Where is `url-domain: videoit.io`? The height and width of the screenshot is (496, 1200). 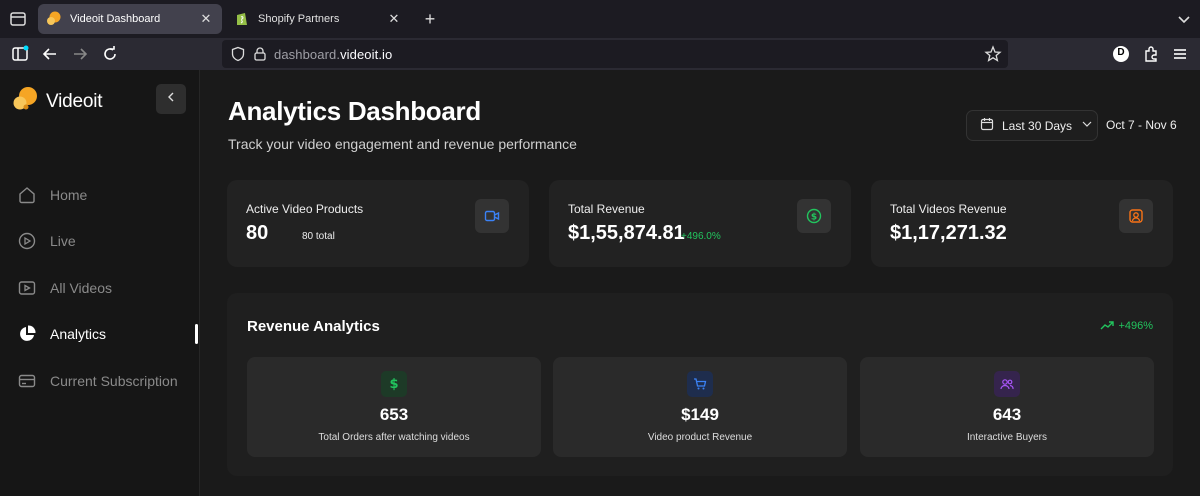
url-domain: videoit.io is located at coordinates (366, 54).